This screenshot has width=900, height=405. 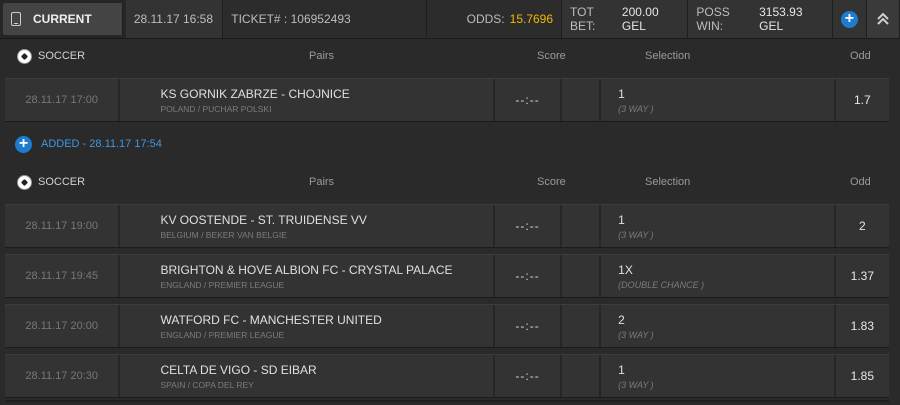 What do you see at coordinates (531, 19) in the screenshot?
I see `odds-value: 15.7696` at bounding box center [531, 19].